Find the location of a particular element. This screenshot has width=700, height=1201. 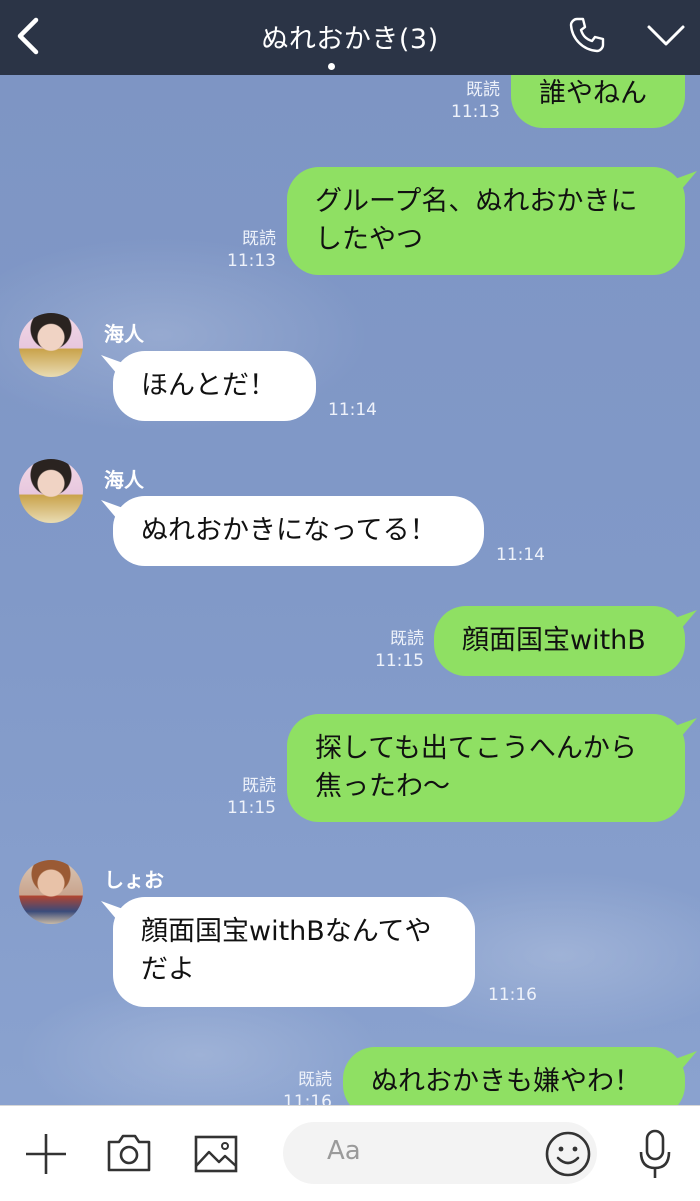

received-message-bubble: 顔面国宝withBなんてや だよ is located at coordinates (294, 952).